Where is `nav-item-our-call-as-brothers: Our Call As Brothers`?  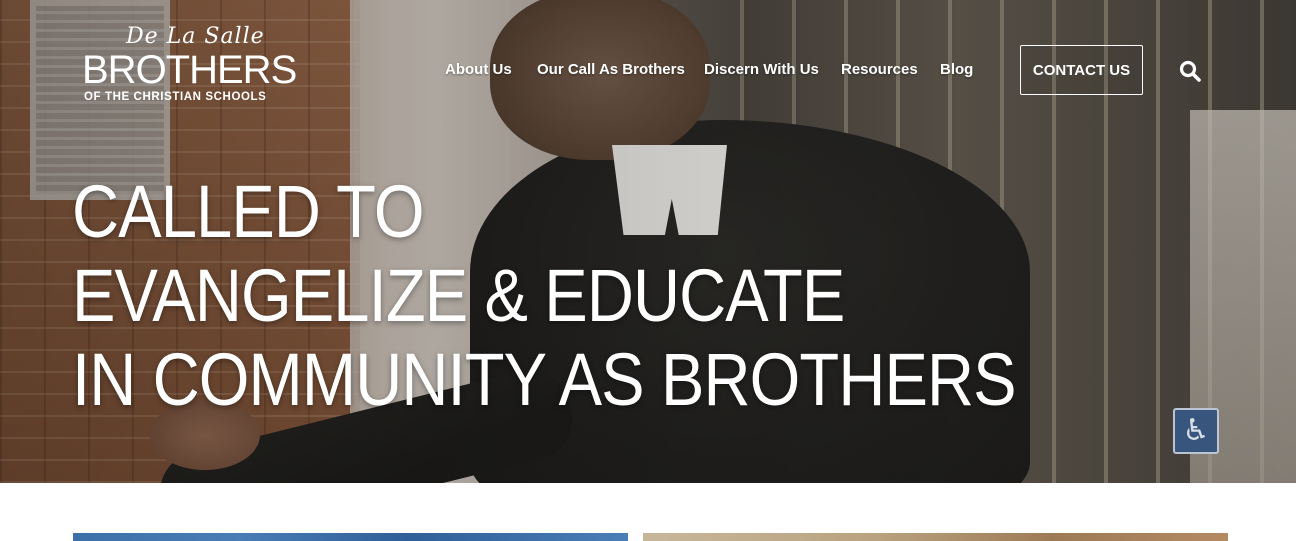
nav-item-our-call-as-brothers: Our Call As Brothers is located at coordinates (611, 70).